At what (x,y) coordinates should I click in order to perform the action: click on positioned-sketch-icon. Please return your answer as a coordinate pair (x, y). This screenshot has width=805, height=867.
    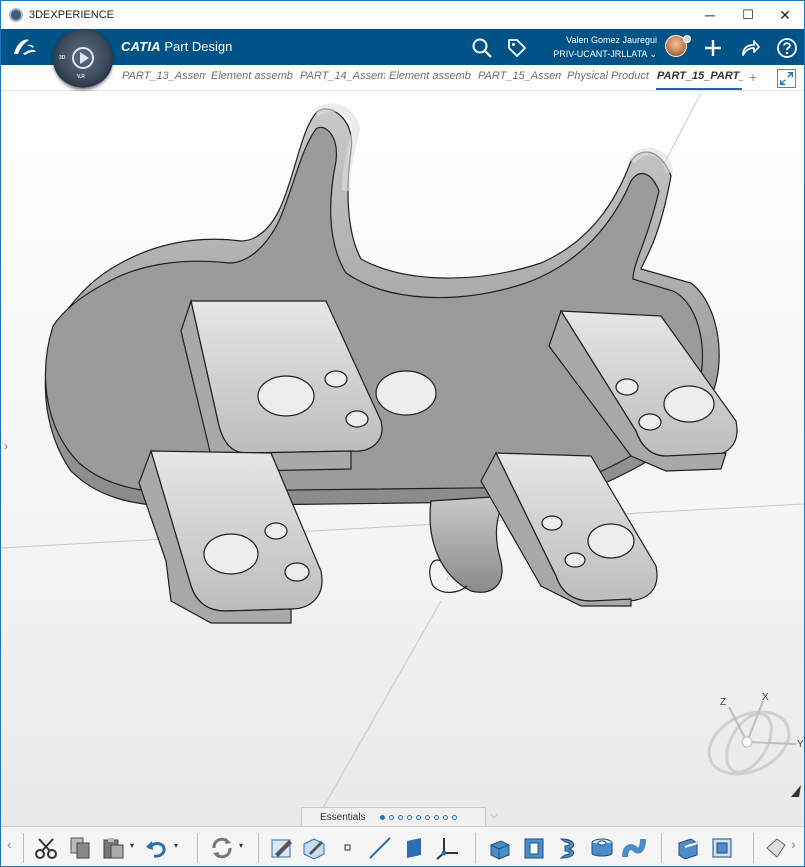
    Looking at the image, I should click on (314, 848).